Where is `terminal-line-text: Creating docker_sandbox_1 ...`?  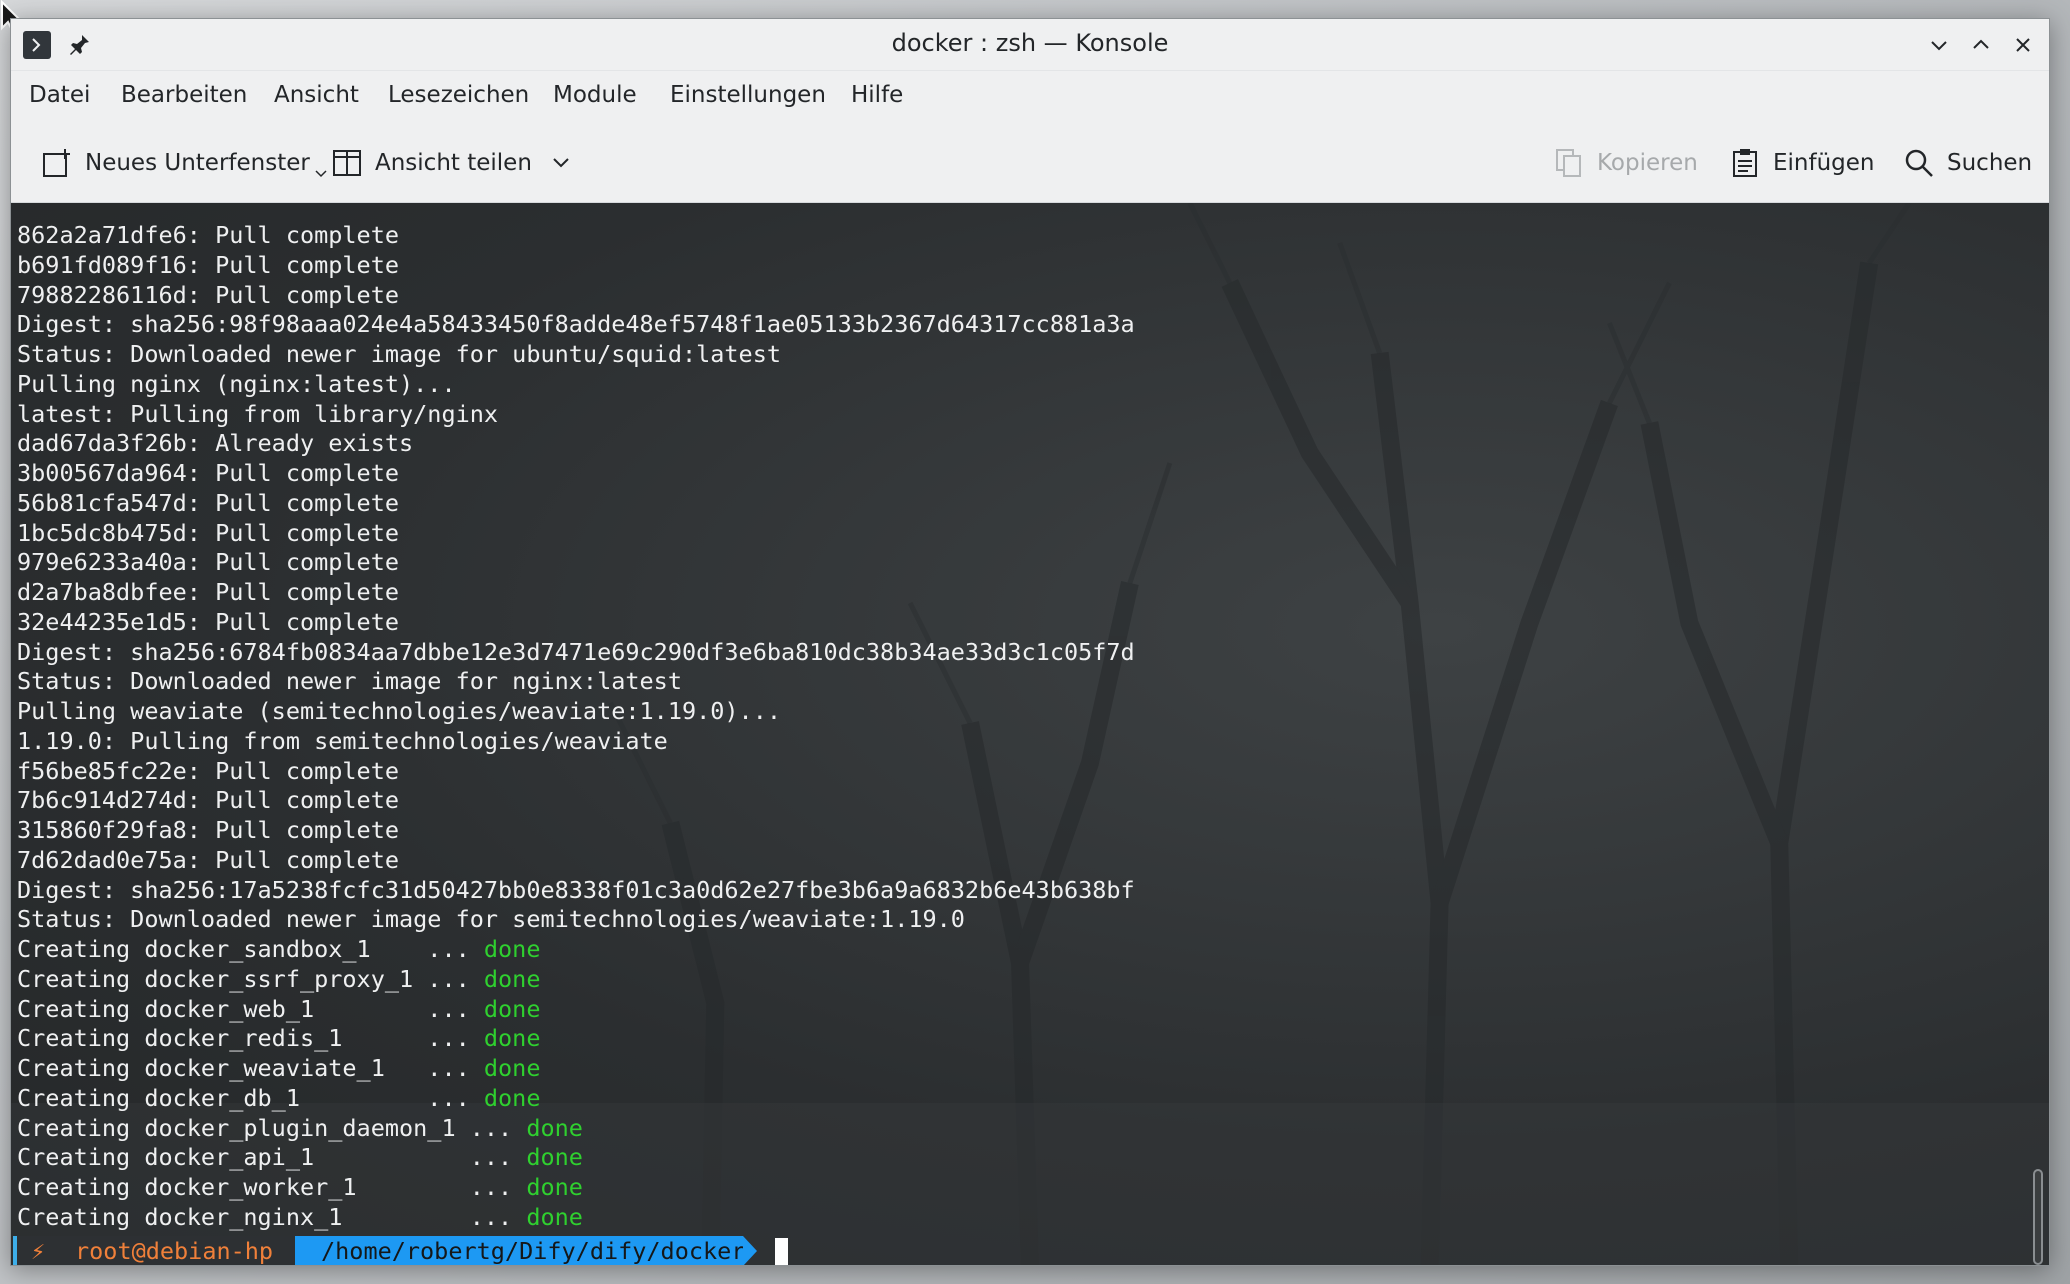 terminal-line-text: Creating docker_sandbox_1 ... is located at coordinates (250, 949).